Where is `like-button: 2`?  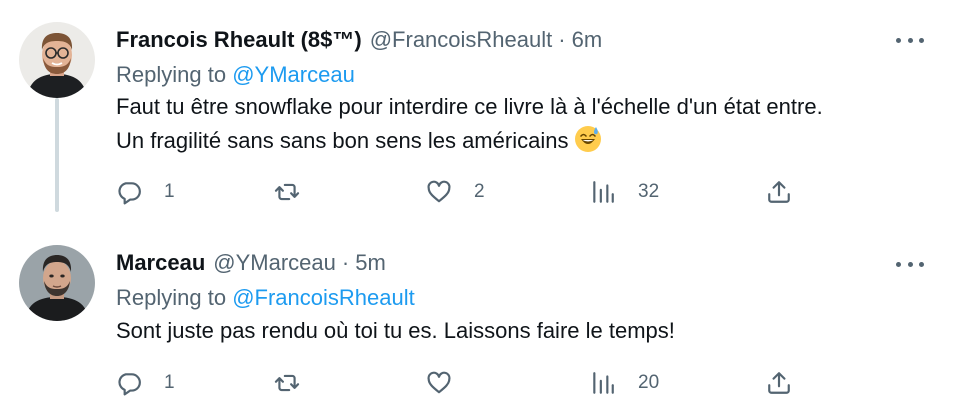
like-button: 2 is located at coordinates (455, 192).